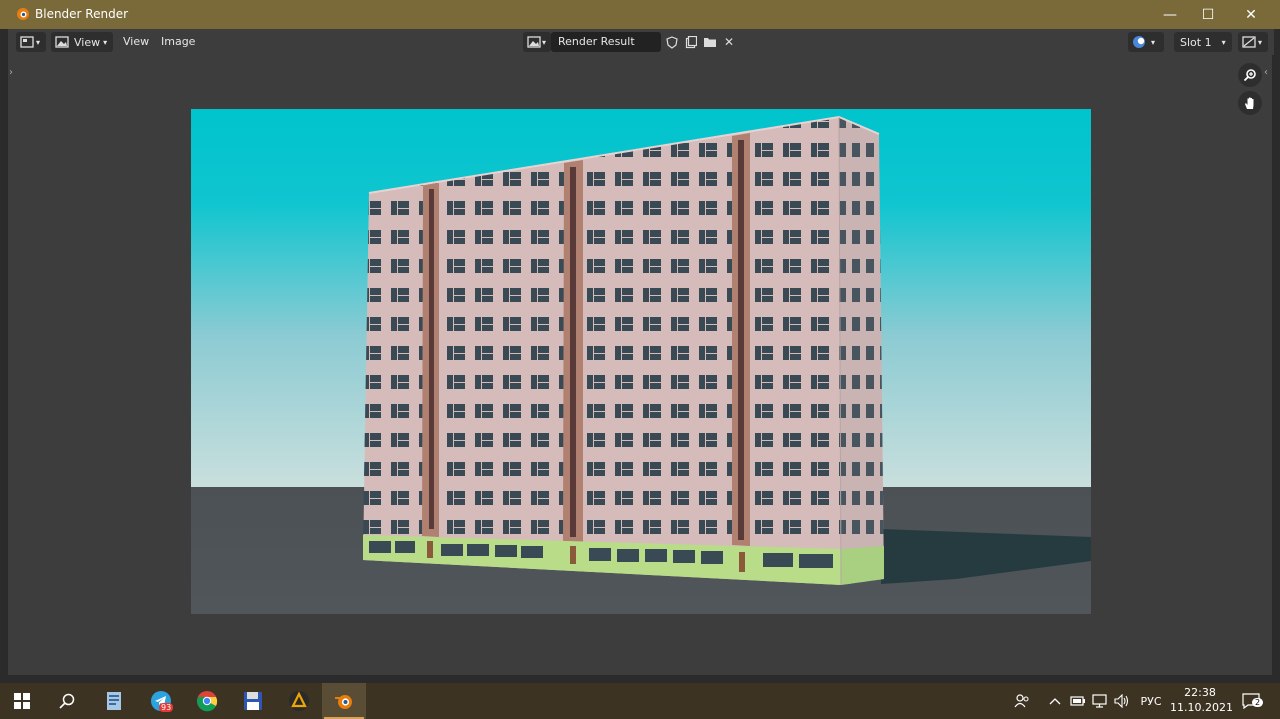  I want to click on unlink-close-icon: ✕, so click(729, 42).